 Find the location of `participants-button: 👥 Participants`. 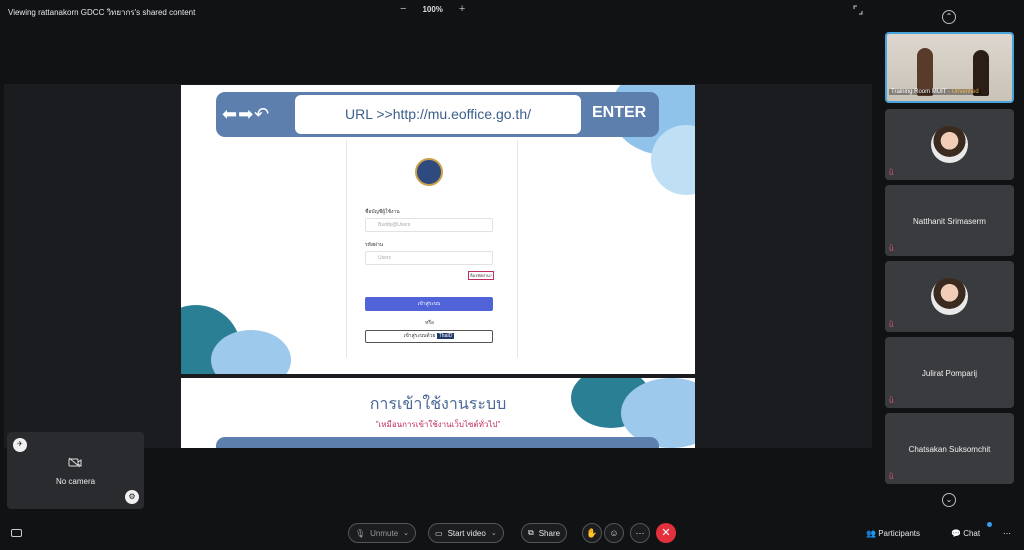

participants-button: 👥 Participants is located at coordinates (893, 533).